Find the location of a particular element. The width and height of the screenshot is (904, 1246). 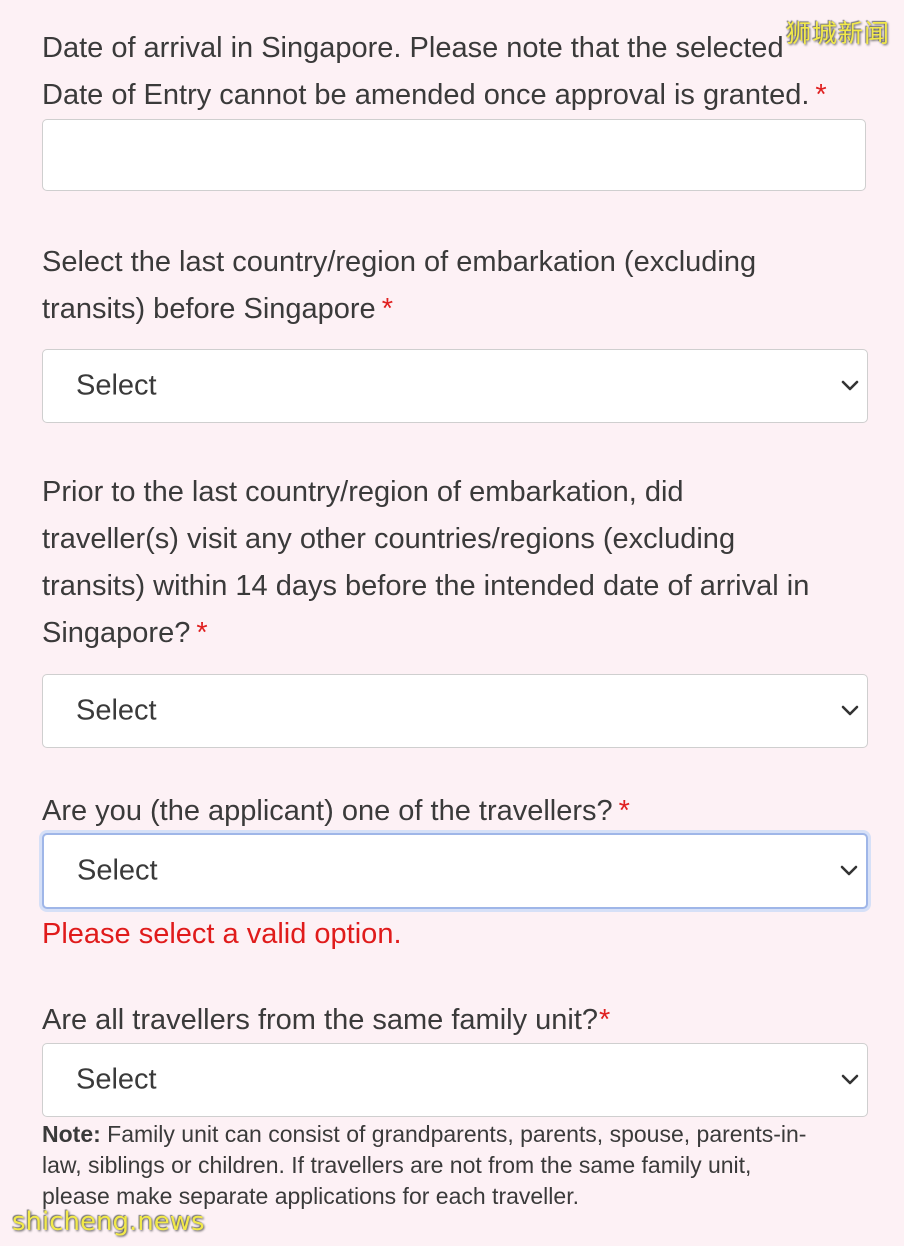

watermark-bottom: shicheng.news is located at coordinates (108, 1222).